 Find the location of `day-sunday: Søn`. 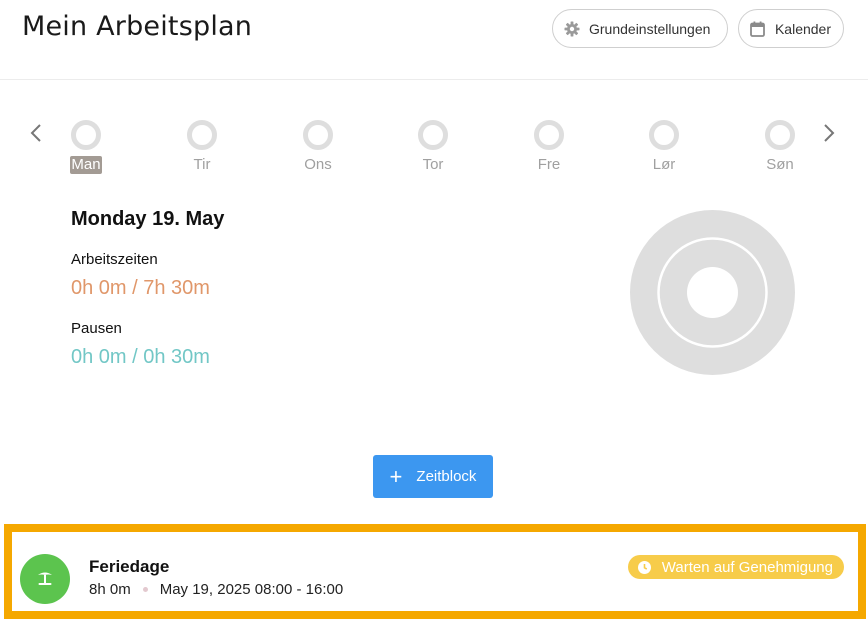

day-sunday: Søn is located at coordinates (780, 147).